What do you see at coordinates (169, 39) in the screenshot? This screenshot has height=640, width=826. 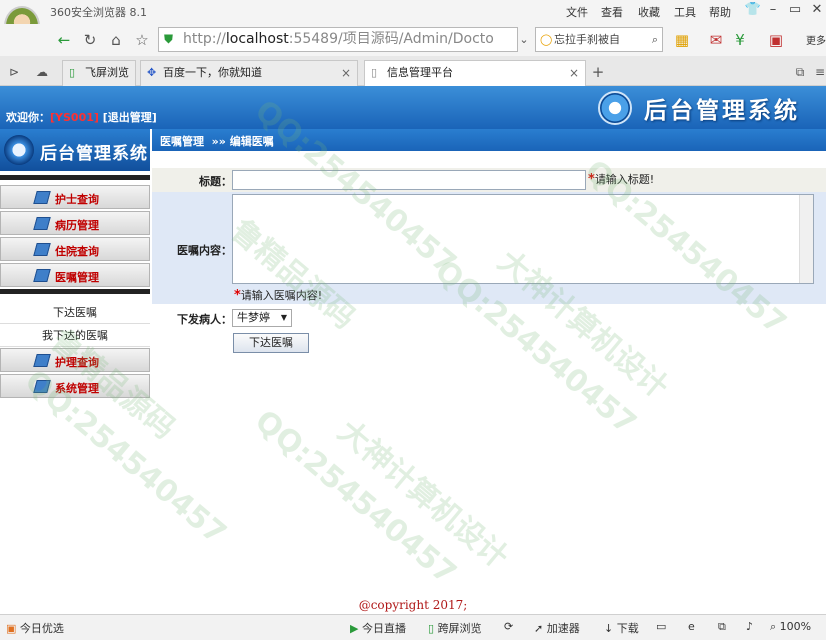 I see `shield-icon: ⛊` at bounding box center [169, 39].